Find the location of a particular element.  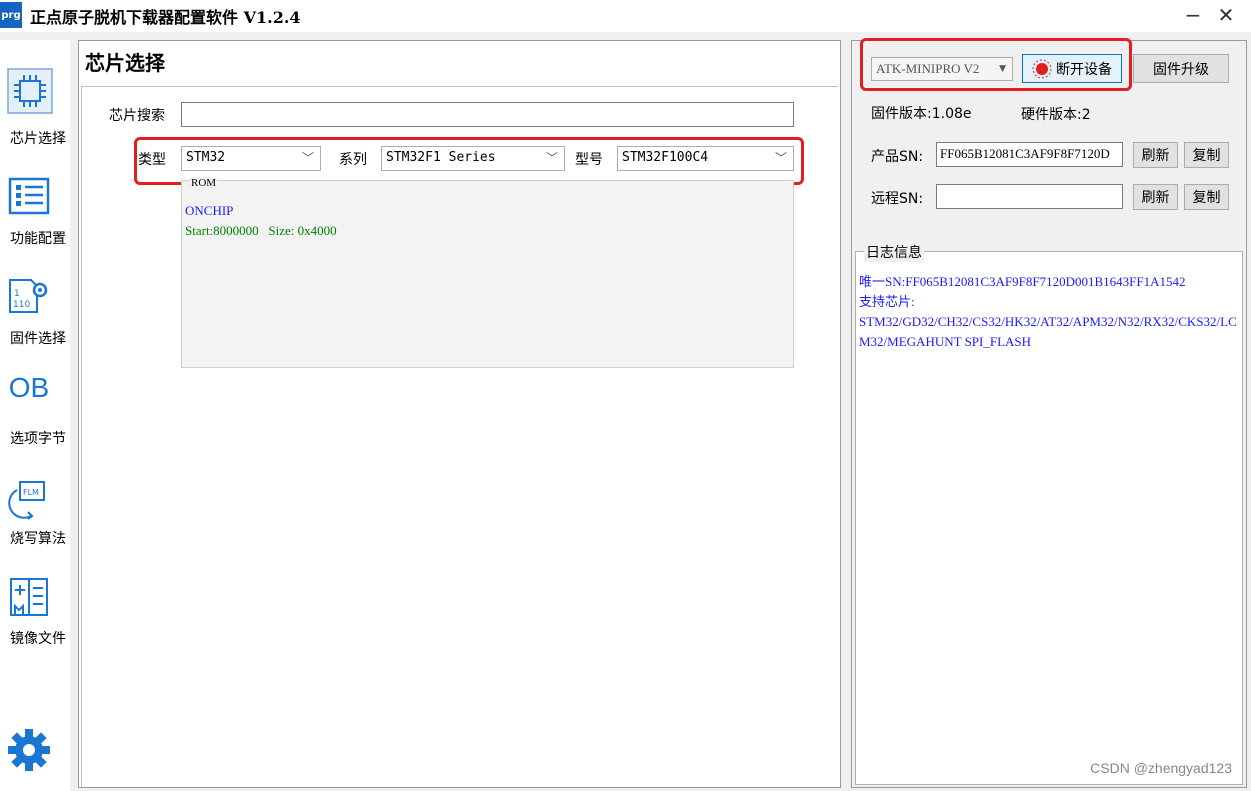

sidebar-item-image-file: 镜像文件 is located at coordinates (35, 617).